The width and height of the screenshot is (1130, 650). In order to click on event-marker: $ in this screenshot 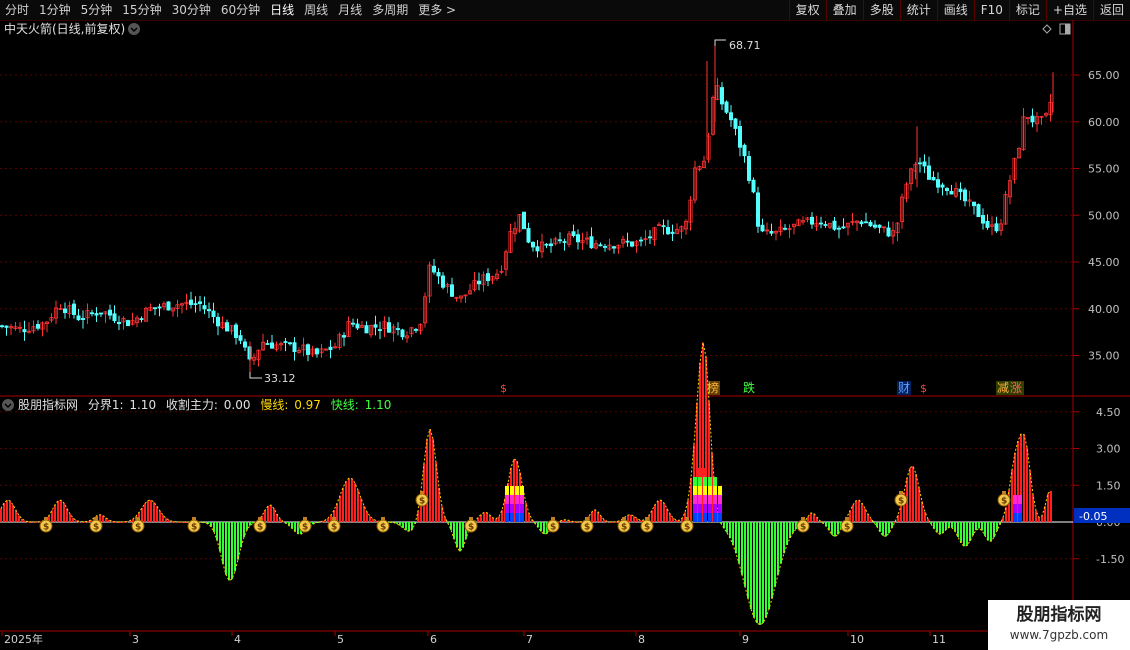, I will do `click(923, 388)`.